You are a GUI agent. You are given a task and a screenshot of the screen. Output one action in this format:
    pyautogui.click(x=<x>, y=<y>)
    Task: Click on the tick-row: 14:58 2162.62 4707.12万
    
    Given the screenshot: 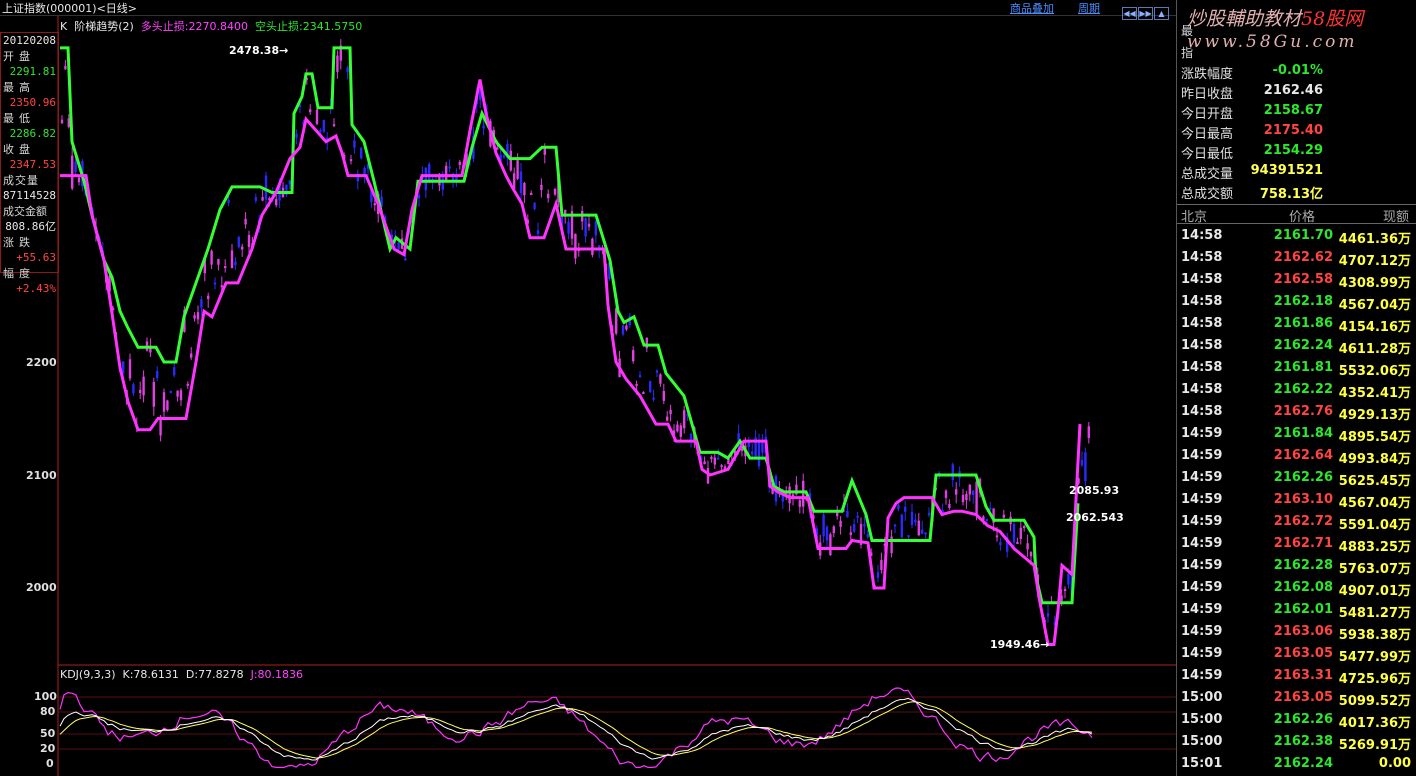 What is the action you would take?
    pyautogui.click(x=1296, y=258)
    